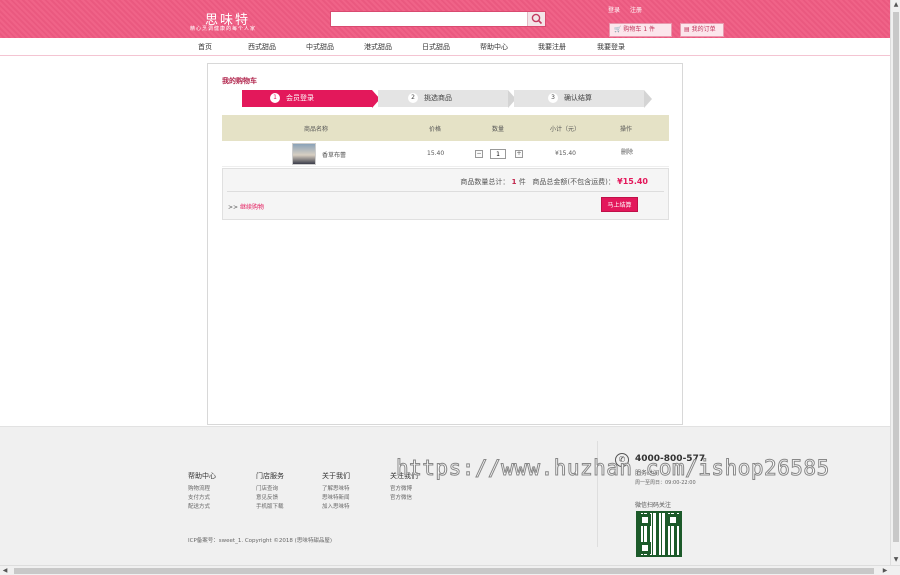 The height and width of the screenshot is (575, 900). What do you see at coordinates (611, 47) in the screenshot?
I see `nav-login: 我要登录` at bounding box center [611, 47].